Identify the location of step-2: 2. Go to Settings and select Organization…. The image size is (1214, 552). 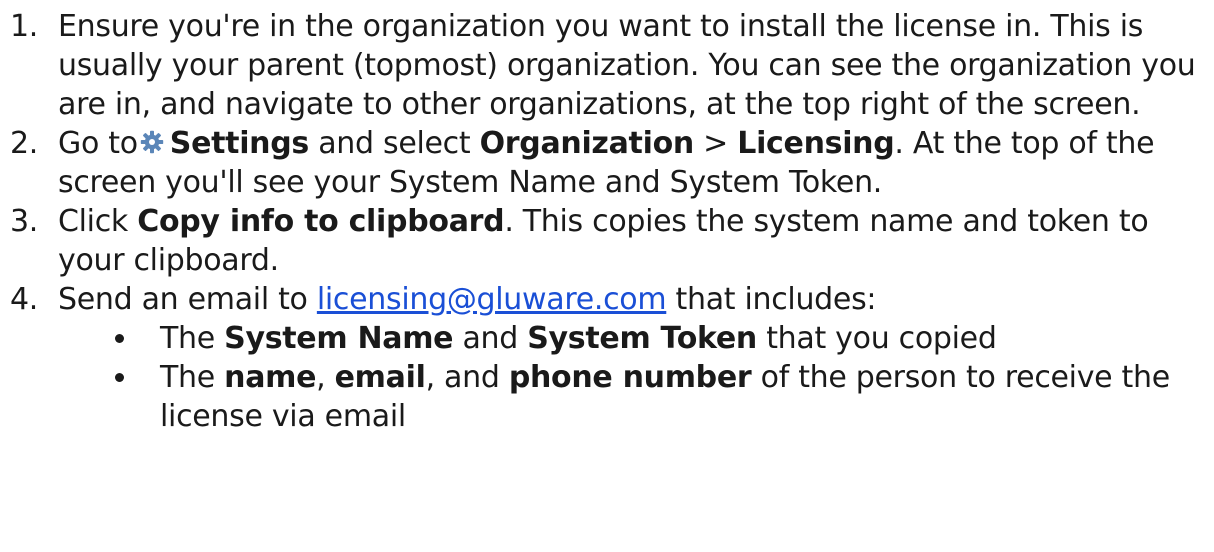
(610, 163).